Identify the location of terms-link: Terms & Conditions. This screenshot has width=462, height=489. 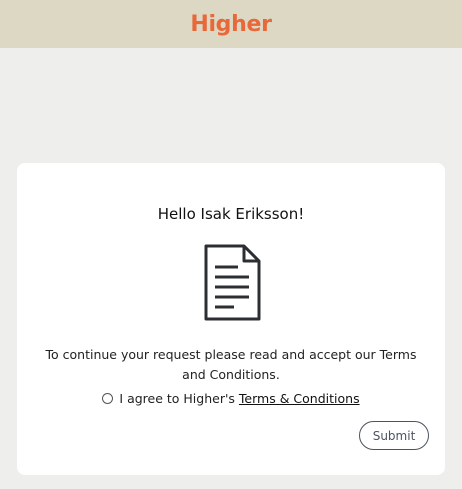
(299, 398).